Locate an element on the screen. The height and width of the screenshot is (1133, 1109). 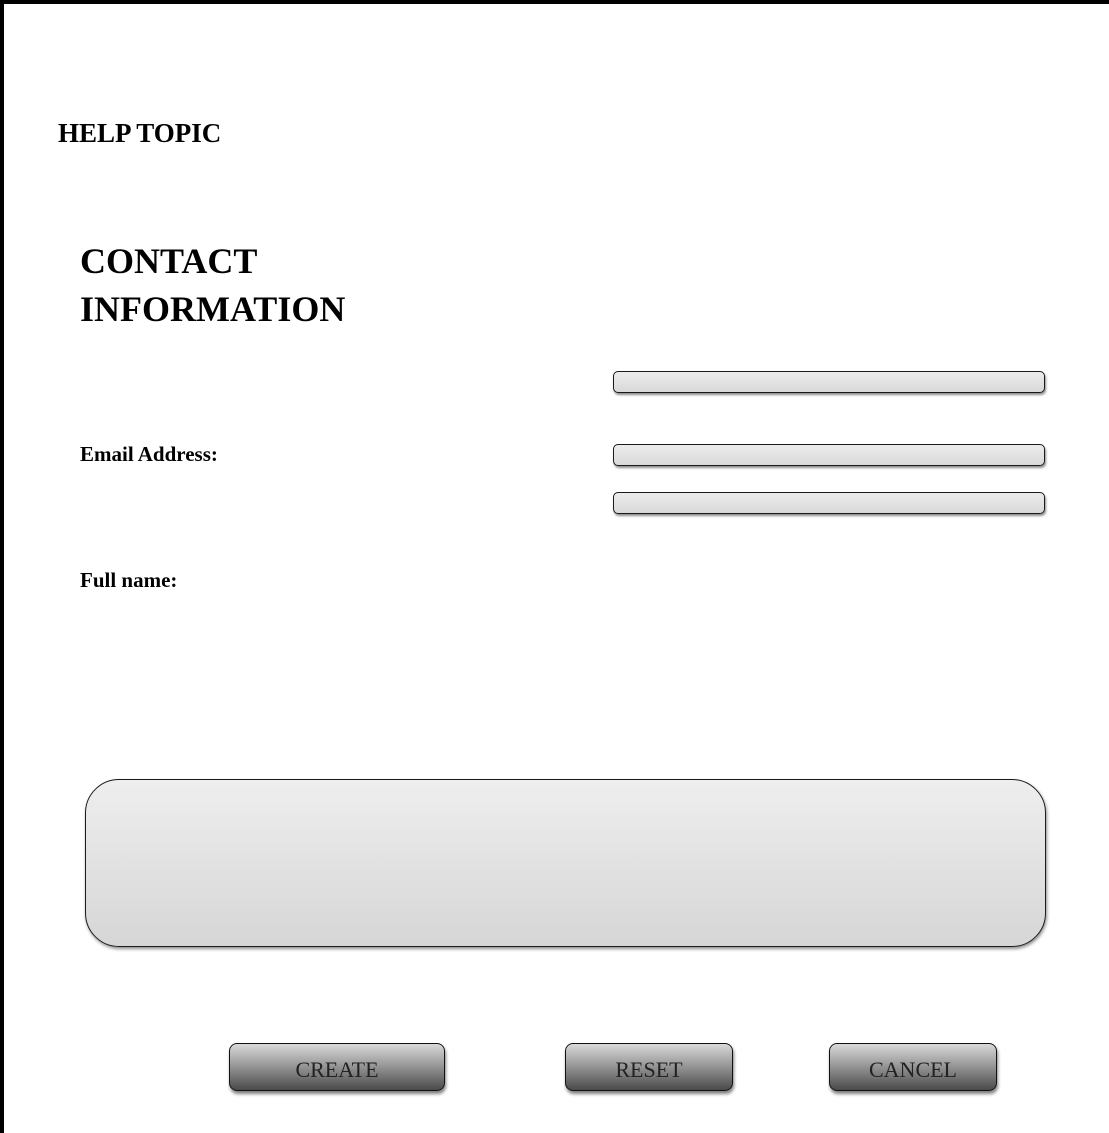
full-name-label: Full name: is located at coordinates (129, 580).